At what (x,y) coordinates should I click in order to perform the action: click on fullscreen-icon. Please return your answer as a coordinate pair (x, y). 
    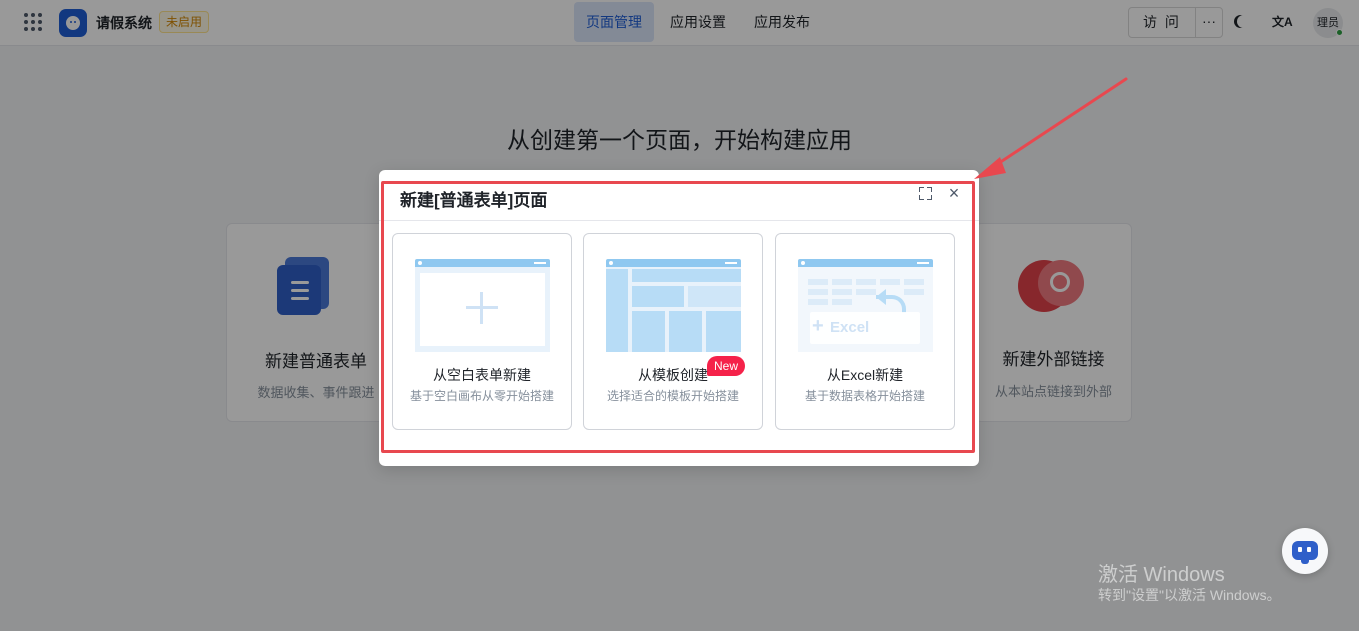
    Looking at the image, I should click on (925, 193).